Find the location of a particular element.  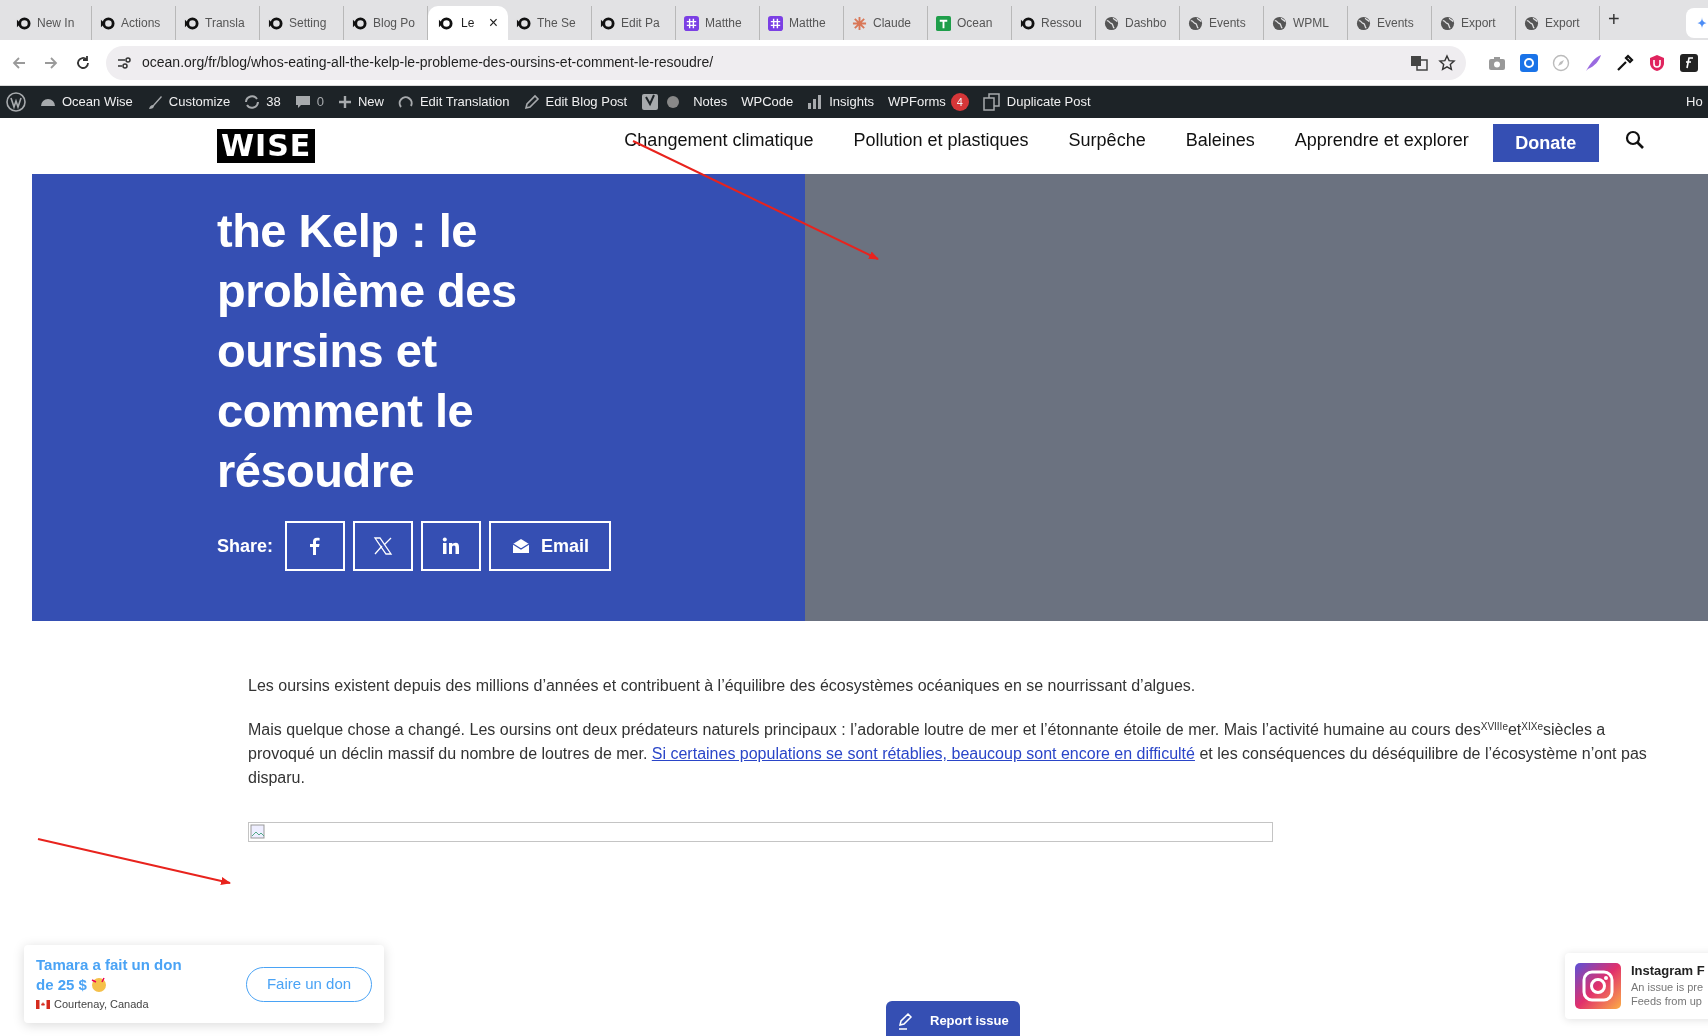

flag-icon is located at coordinates (43, 1004).